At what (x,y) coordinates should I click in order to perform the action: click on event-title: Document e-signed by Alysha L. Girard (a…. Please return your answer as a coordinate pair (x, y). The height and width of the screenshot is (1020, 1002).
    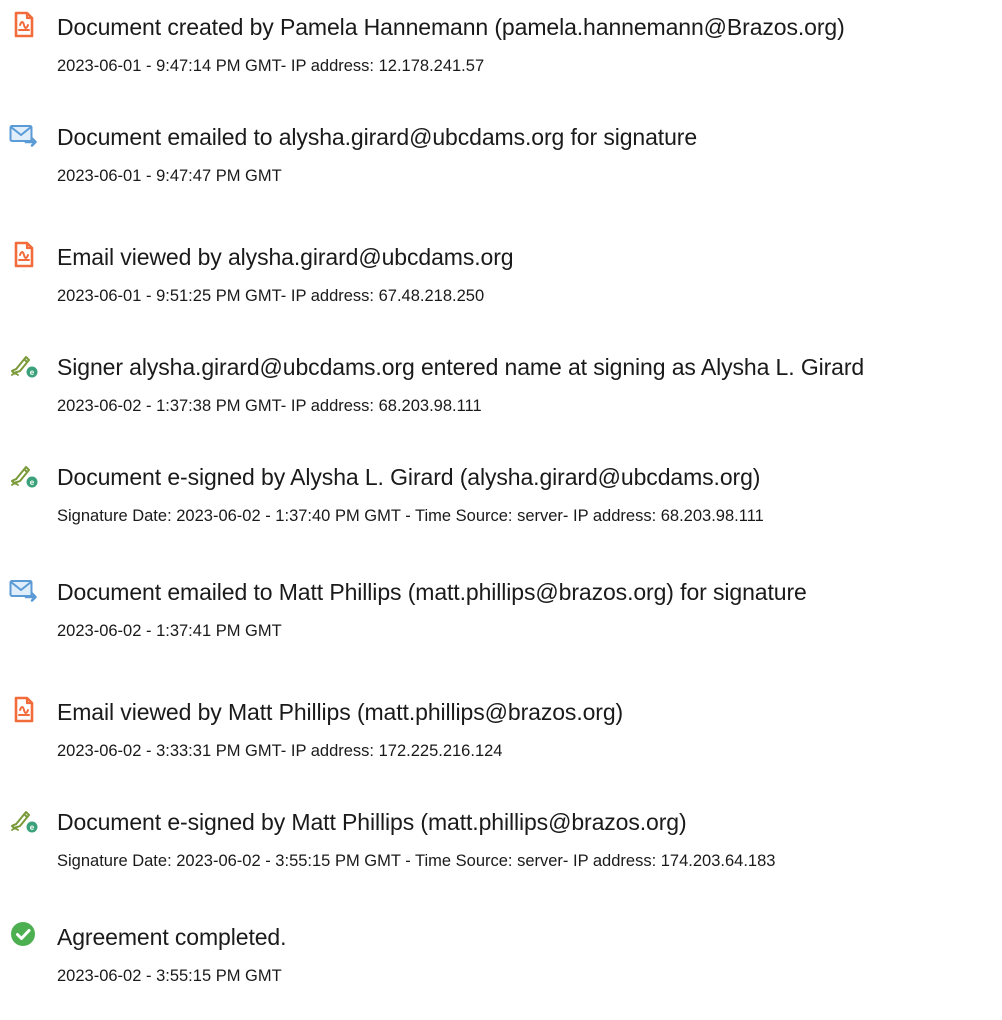
    Looking at the image, I should click on (409, 477).